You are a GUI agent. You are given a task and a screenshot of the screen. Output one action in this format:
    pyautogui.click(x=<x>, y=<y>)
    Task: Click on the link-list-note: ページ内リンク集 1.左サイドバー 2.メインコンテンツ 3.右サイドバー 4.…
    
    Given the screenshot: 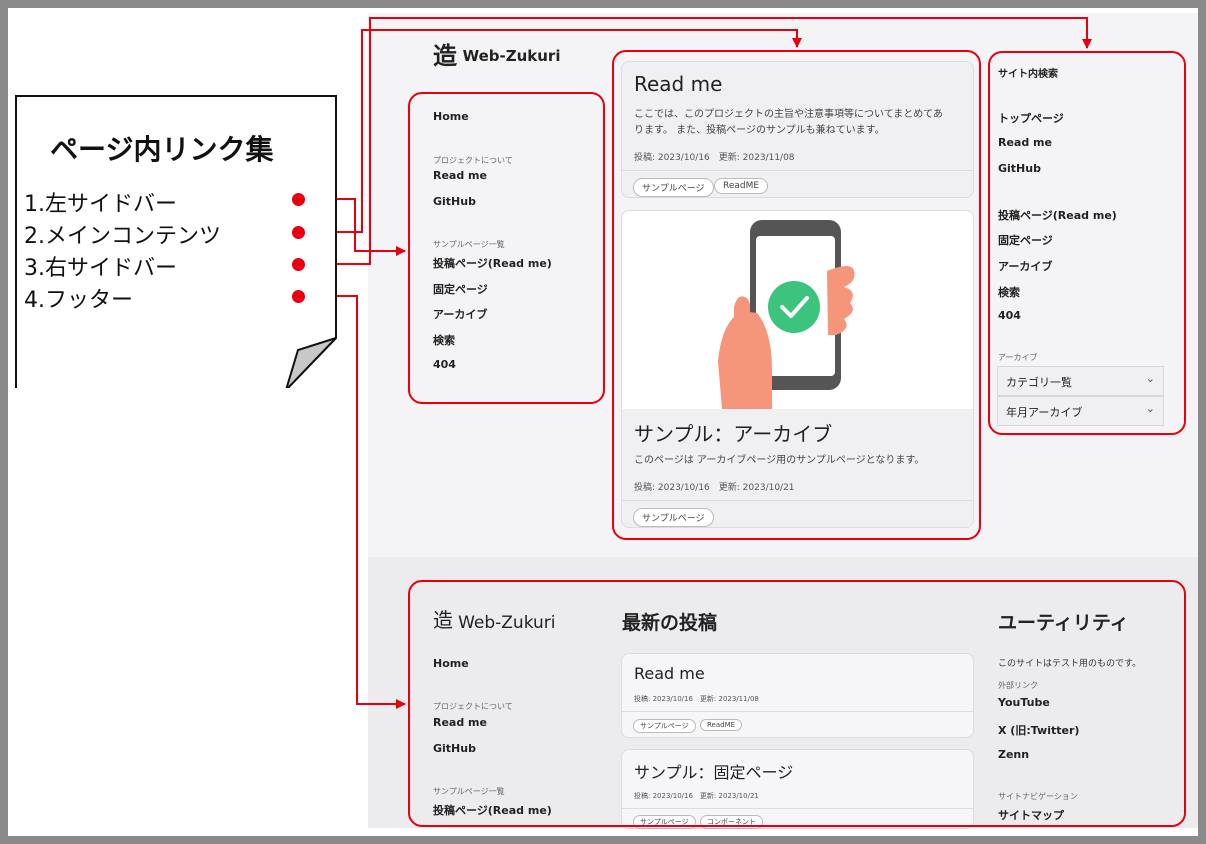 What is the action you would take?
    pyautogui.click(x=171, y=238)
    